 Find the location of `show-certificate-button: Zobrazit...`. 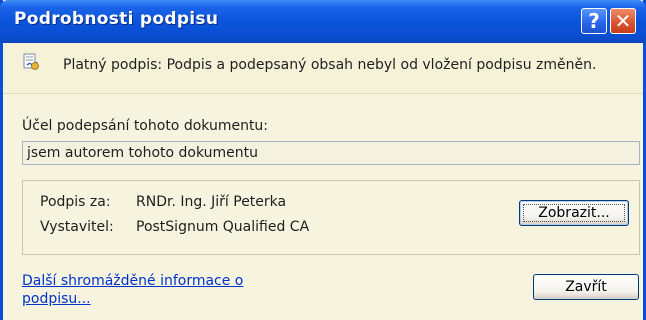

show-certificate-button: Zobrazit... is located at coordinates (574, 213).